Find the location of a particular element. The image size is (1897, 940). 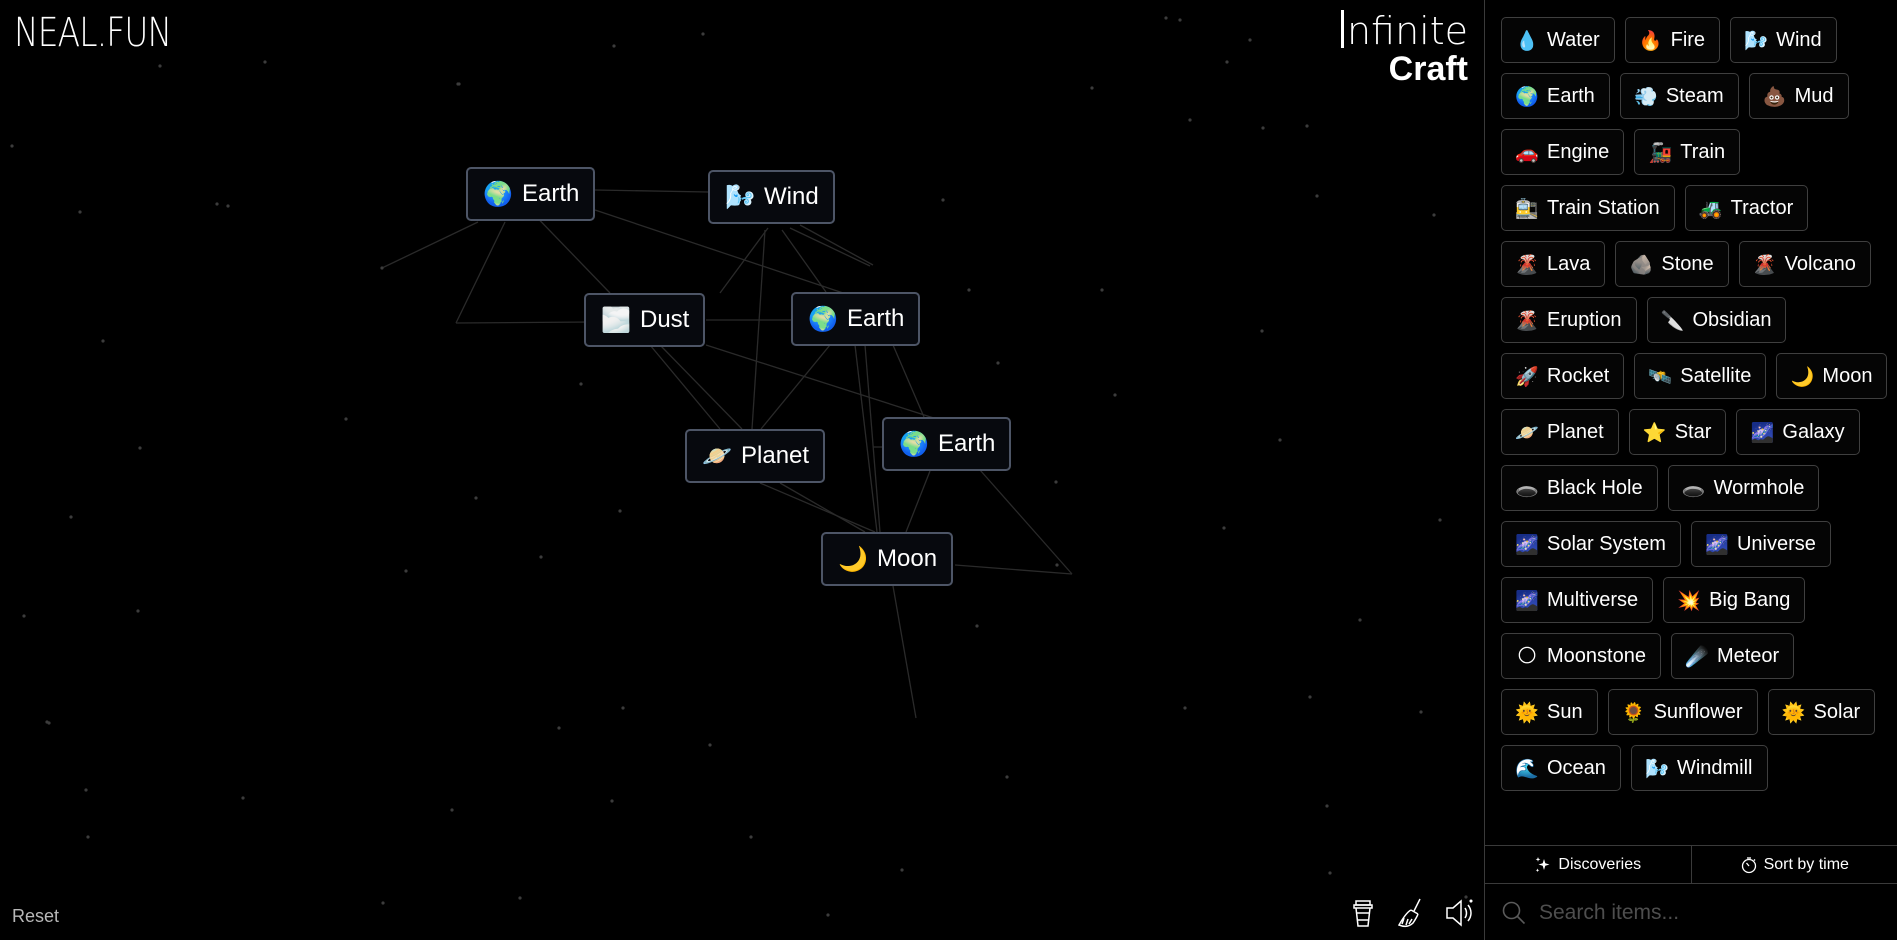

mud-icon: 💩 is located at coordinates (1774, 96).